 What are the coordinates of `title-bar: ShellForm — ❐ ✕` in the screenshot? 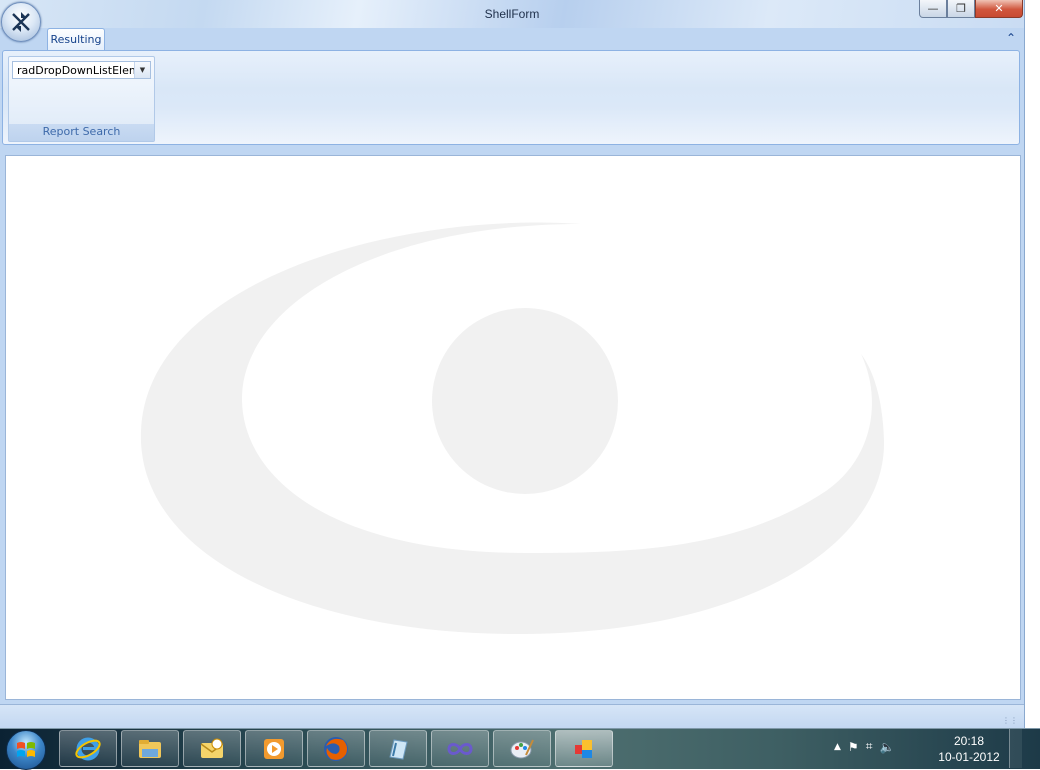 It's located at (512, 14).